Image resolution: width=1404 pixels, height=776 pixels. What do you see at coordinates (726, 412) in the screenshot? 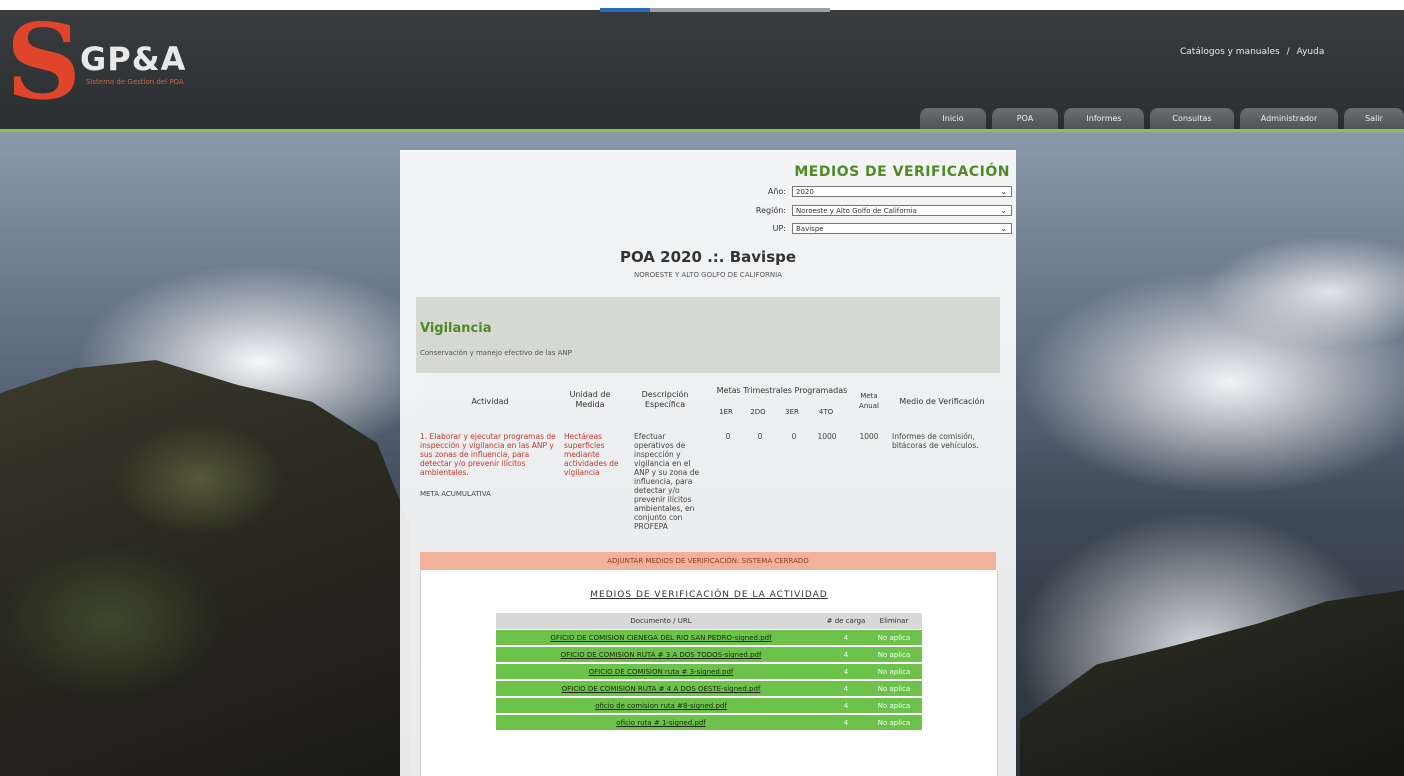
I see `col-q1: 1ER` at bounding box center [726, 412].